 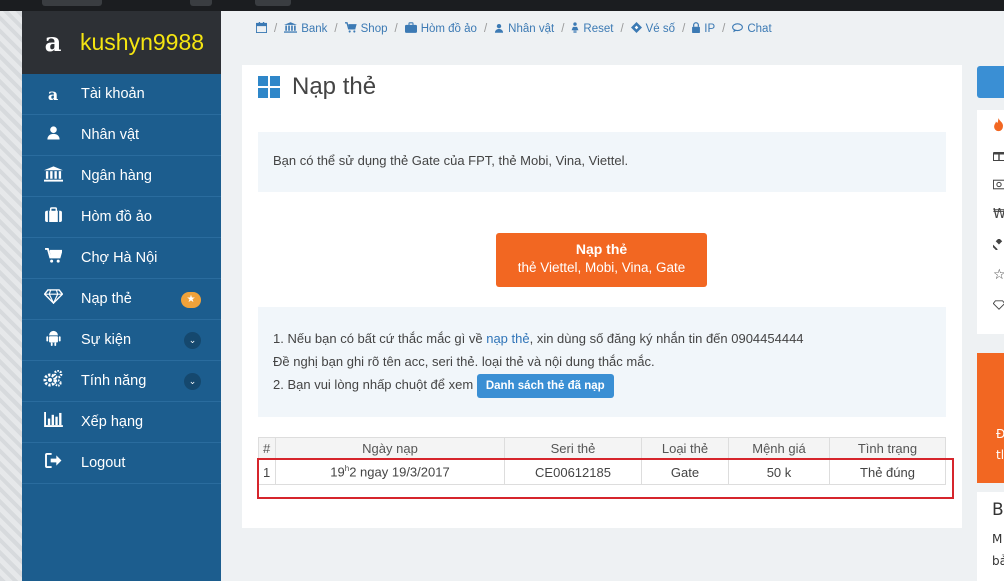 What do you see at coordinates (374, 29) in the screenshot?
I see `breadcrumb-label: Shop` at bounding box center [374, 29].